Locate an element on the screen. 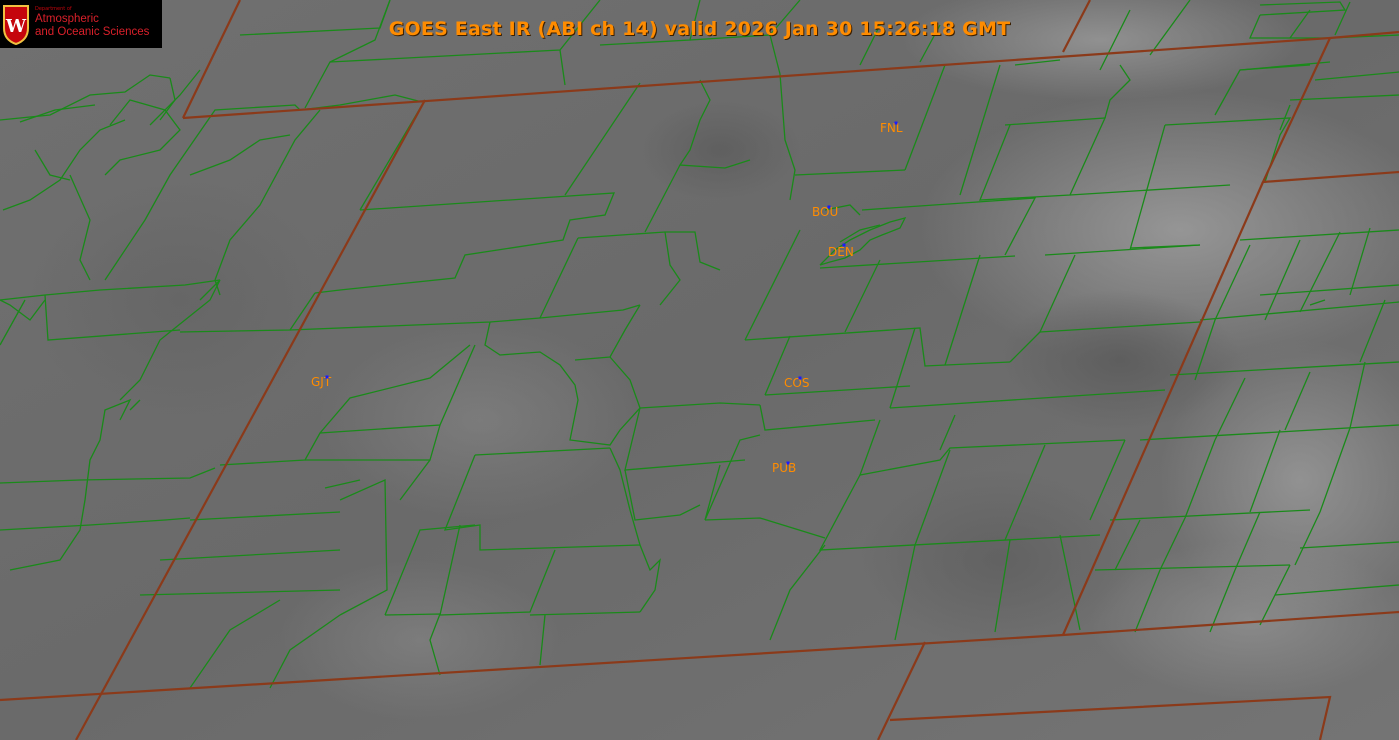  station-den: DEN is located at coordinates (841, 251).